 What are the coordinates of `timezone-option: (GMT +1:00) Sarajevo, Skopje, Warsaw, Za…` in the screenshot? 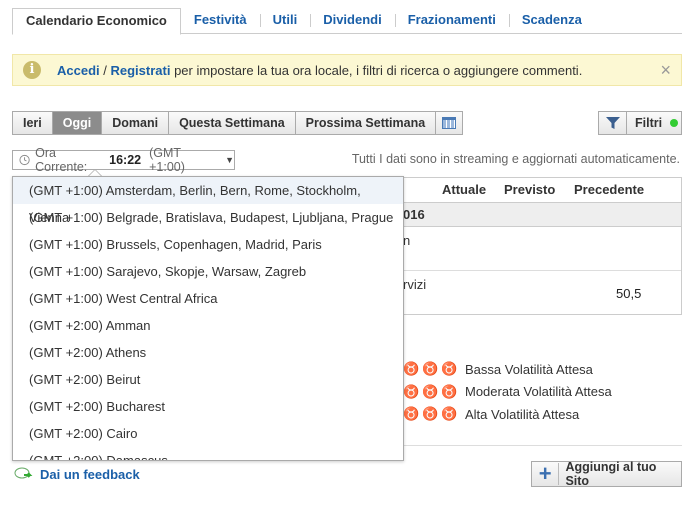 It's located at (208, 271).